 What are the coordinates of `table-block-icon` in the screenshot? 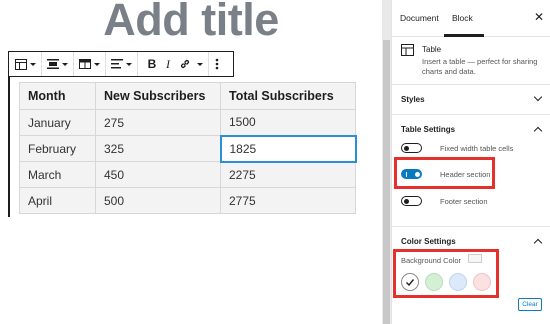 It's located at (407, 51).